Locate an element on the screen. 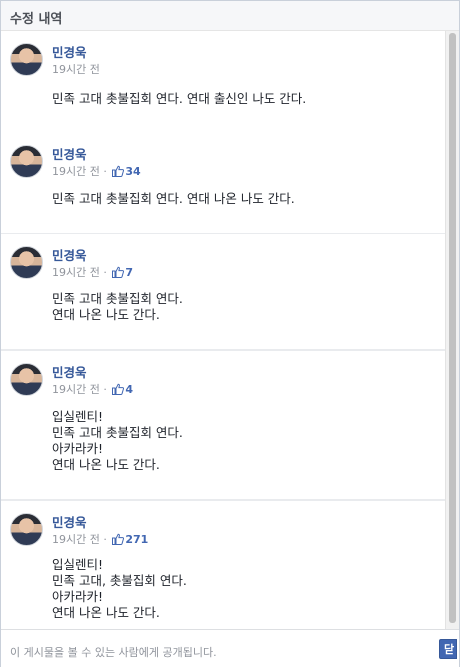 This screenshot has width=460, height=668. like-count: 4 is located at coordinates (122, 389).